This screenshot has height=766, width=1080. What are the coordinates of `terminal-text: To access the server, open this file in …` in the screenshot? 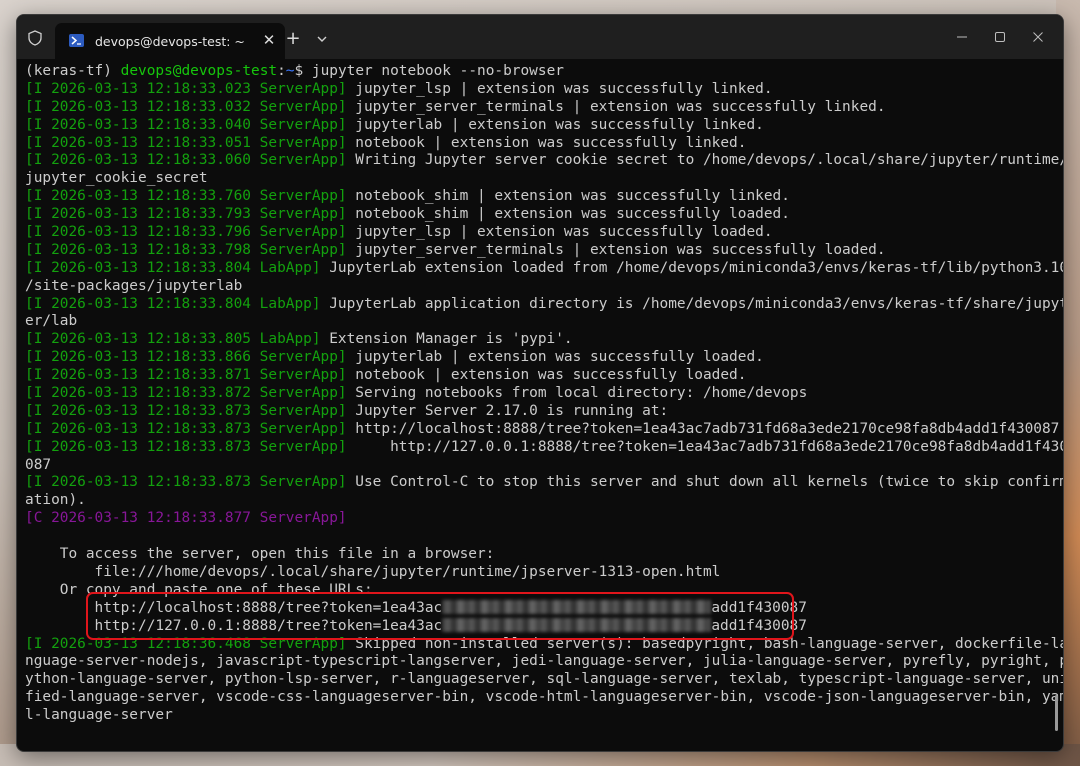 It's located at (260, 554).